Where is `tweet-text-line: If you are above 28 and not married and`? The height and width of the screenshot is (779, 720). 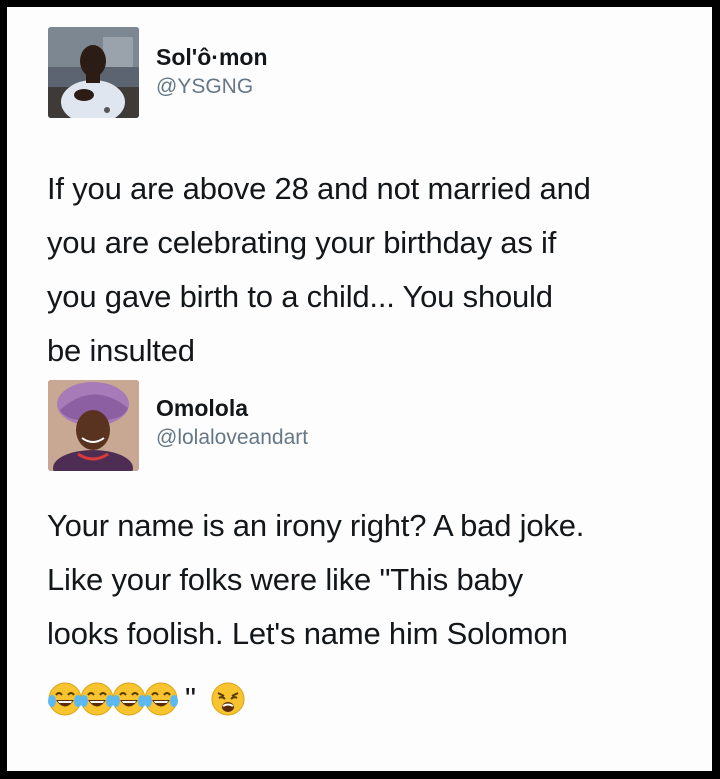
tweet-text-line: If you are above 28 and not married and is located at coordinates (319, 188).